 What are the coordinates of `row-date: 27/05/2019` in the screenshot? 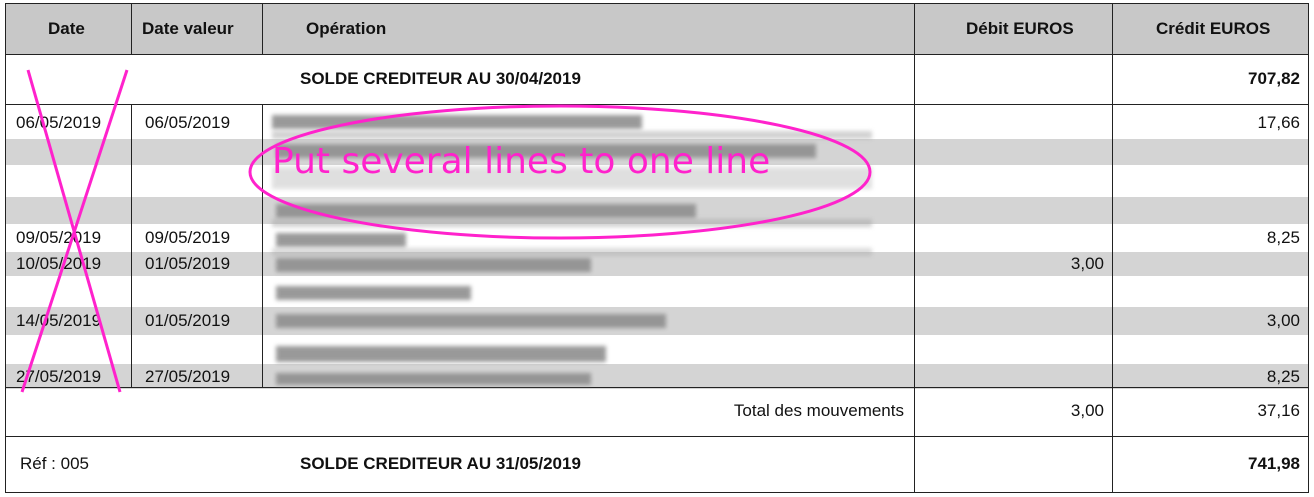 It's located at (59, 376).